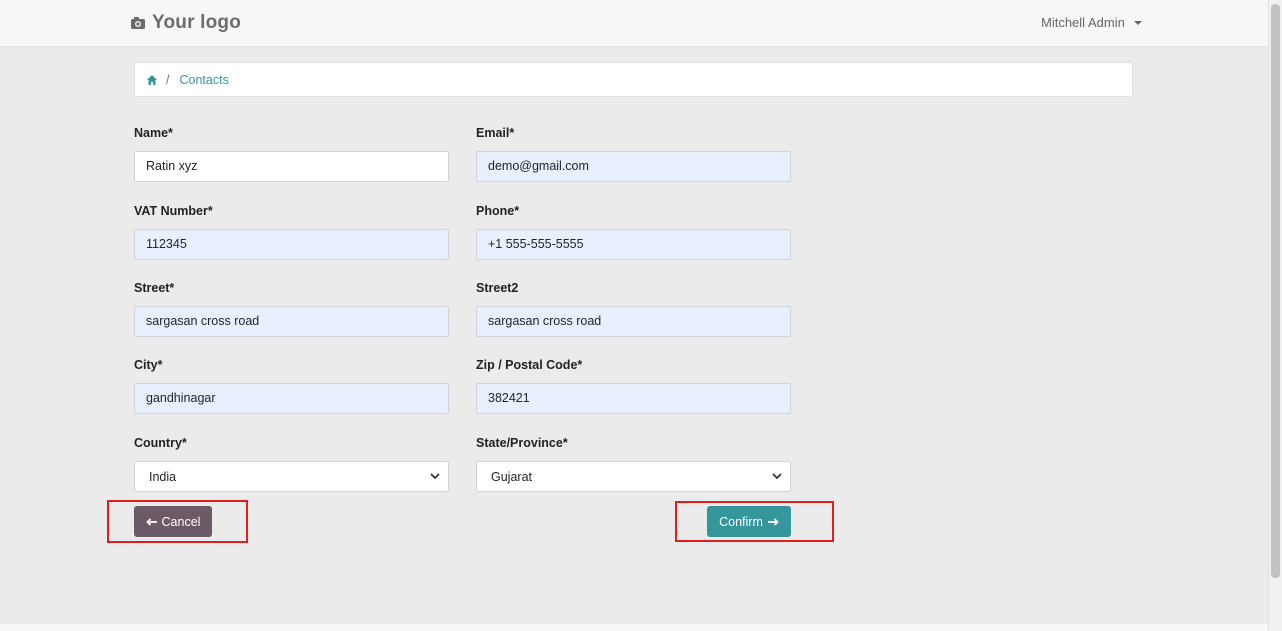 The width and height of the screenshot is (1282, 631). I want to click on caret-down-icon, so click(1137, 22).